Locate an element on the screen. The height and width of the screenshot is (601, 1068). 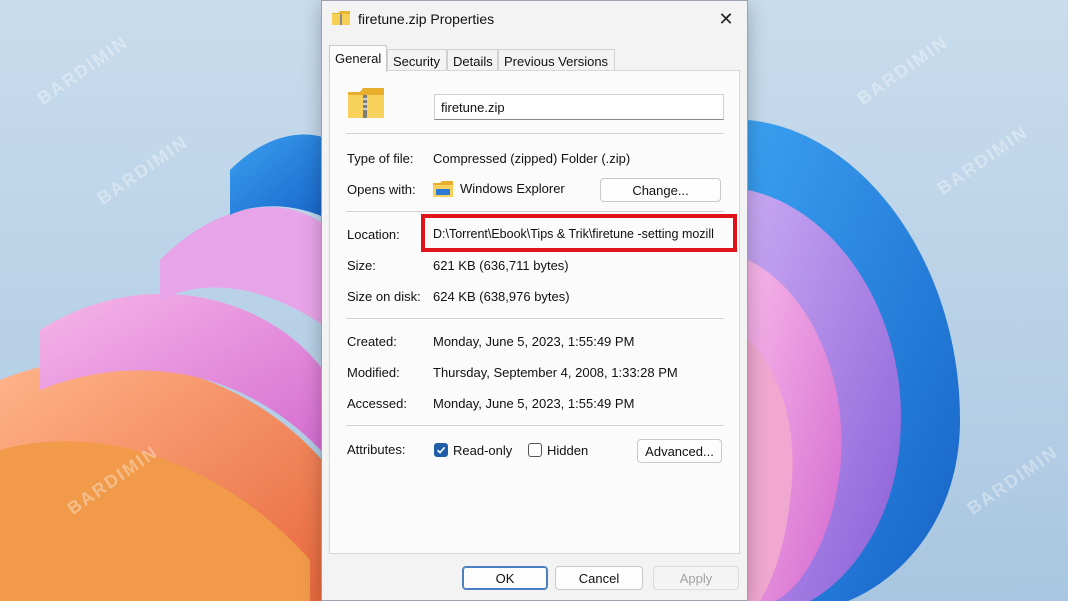
accessed-value: Monday, June 5, 2023, 1:55:49 PM is located at coordinates (534, 403).